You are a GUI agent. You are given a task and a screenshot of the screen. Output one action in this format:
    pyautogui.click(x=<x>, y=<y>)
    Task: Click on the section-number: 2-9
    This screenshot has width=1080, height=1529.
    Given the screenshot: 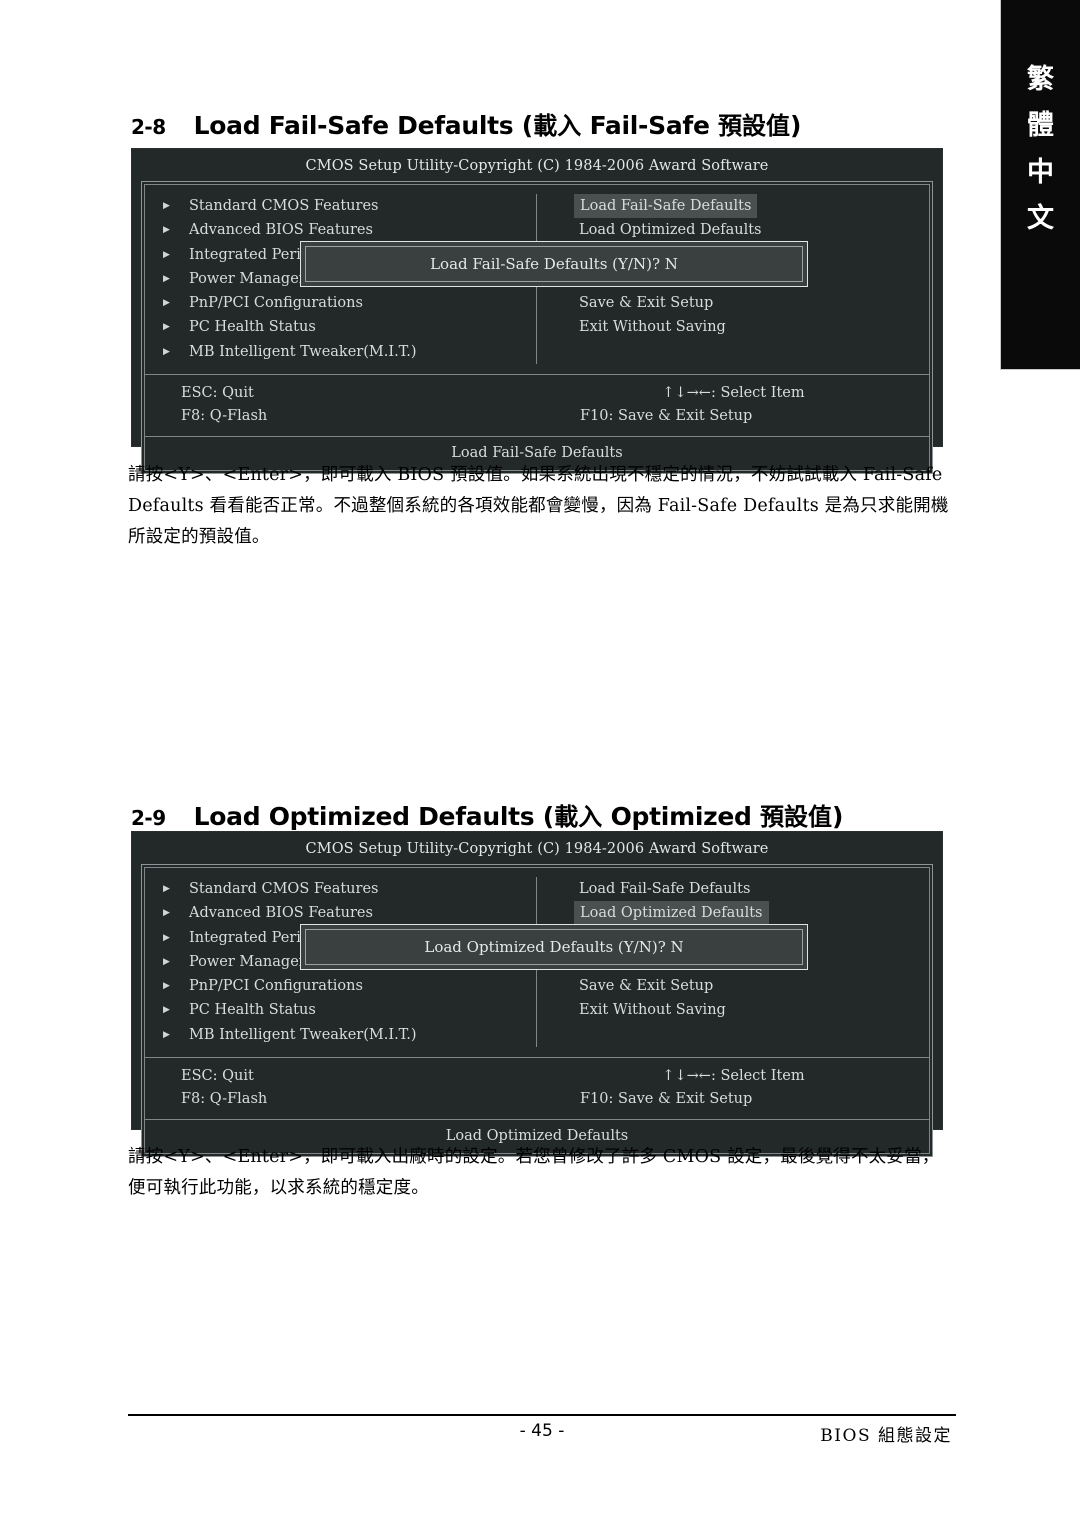 What is the action you would take?
    pyautogui.click(x=148, y=818)
    